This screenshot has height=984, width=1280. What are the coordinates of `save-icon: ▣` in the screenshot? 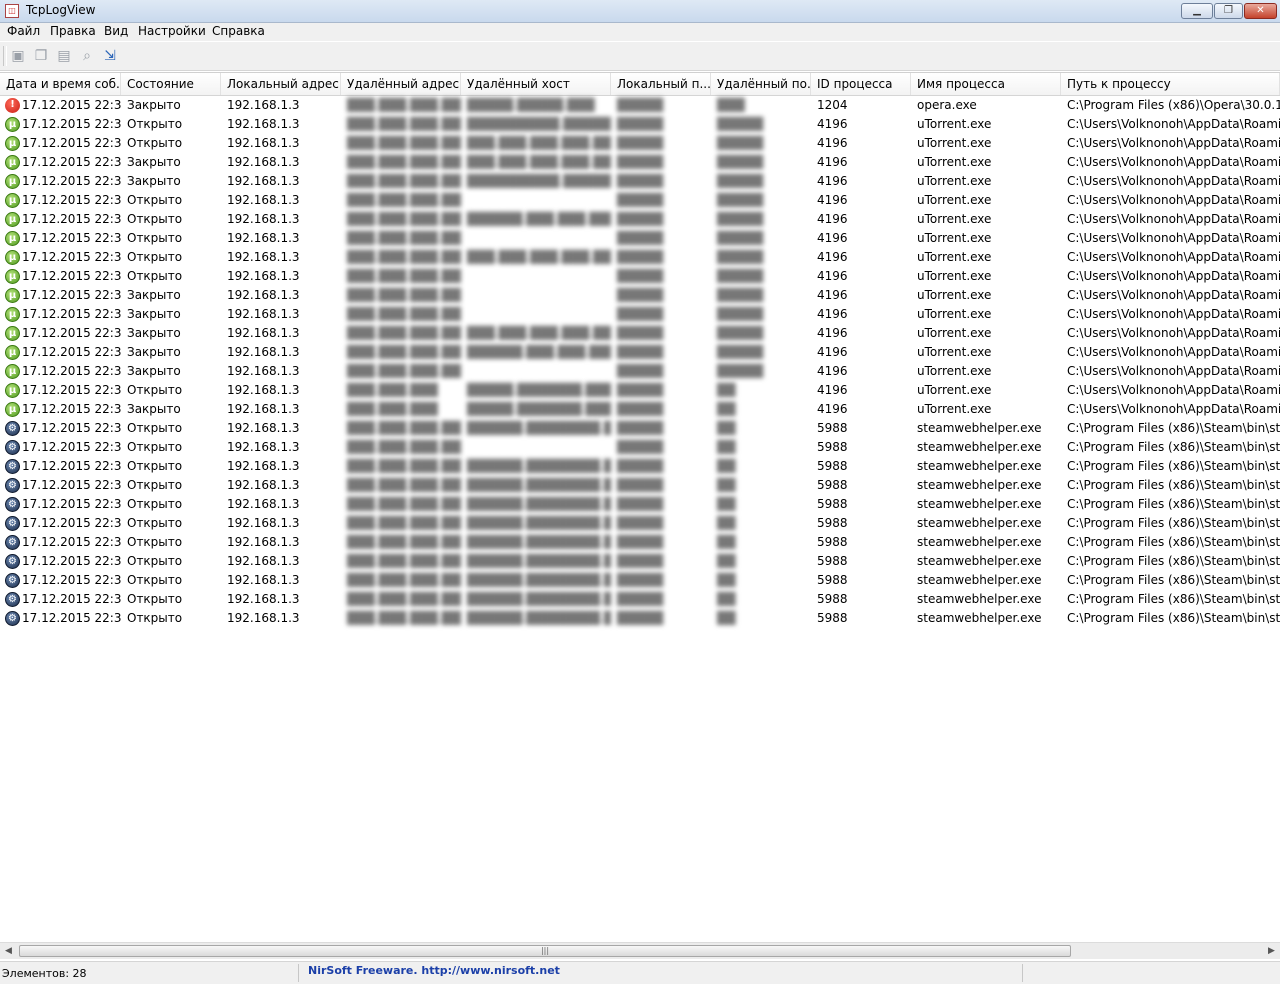 It's located at (18, 56).